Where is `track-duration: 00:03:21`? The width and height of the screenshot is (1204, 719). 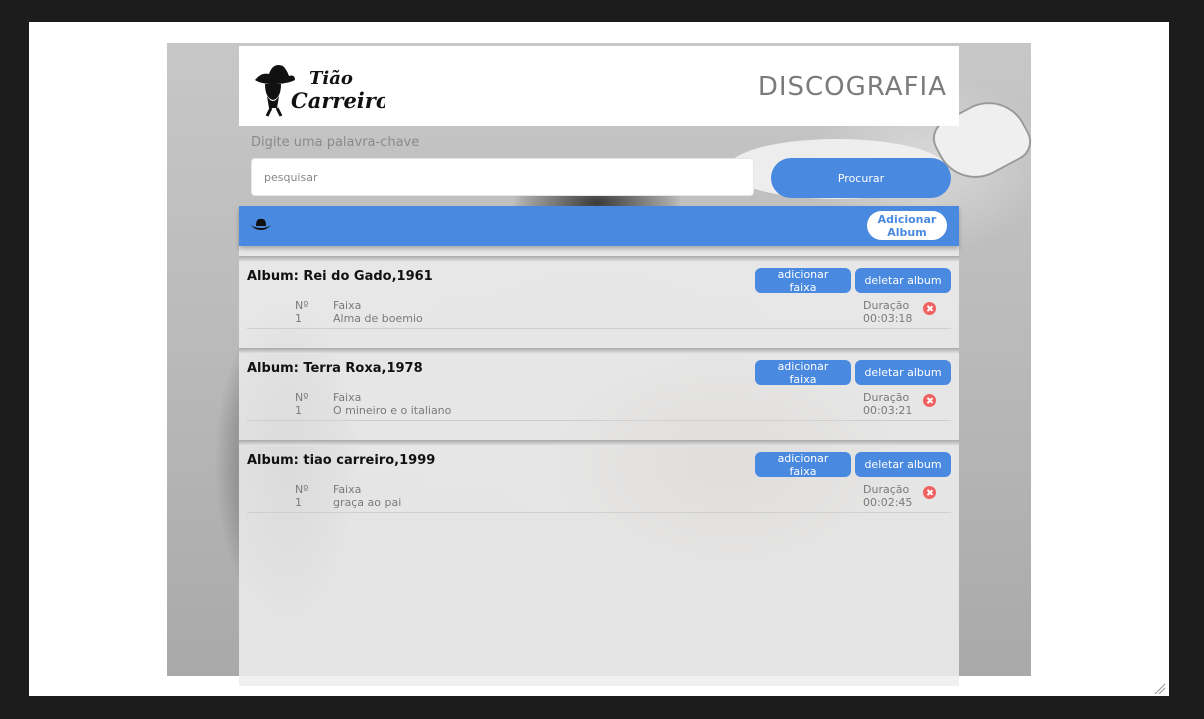
track-duration: 00:03:21 is located at coordinates (888, 410).